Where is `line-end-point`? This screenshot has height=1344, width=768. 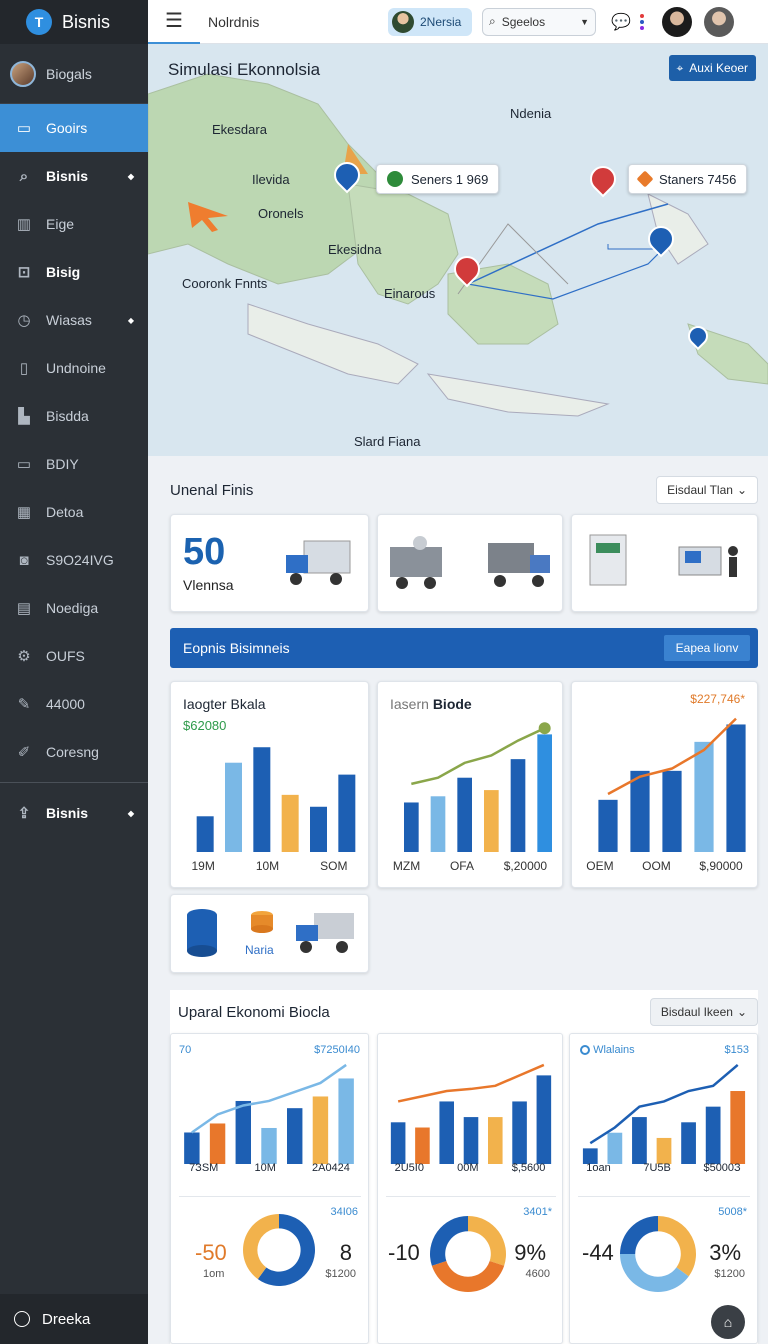
line-end-point is located at coordinates (544, 728).